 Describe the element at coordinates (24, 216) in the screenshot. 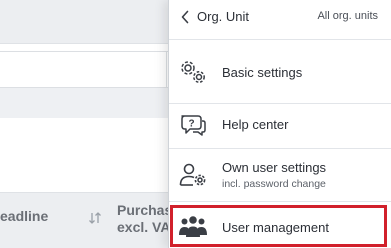

I see `column-header-deadline: eadline` at that location.